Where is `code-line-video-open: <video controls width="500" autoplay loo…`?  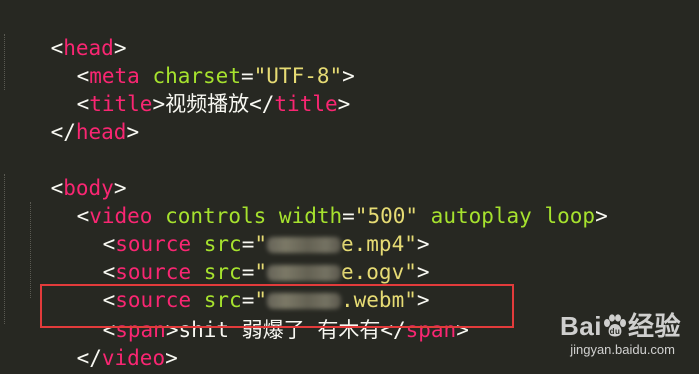 code-line-video-open: <video controls width="500" autoplay loo… is located at coordinates (342, 216).